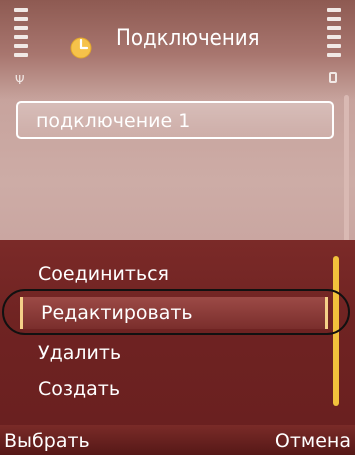  Describe the element at coordinates (177, 440) in the screenshot. I see `softkey-bar: Выбрать Отмена` at that location.